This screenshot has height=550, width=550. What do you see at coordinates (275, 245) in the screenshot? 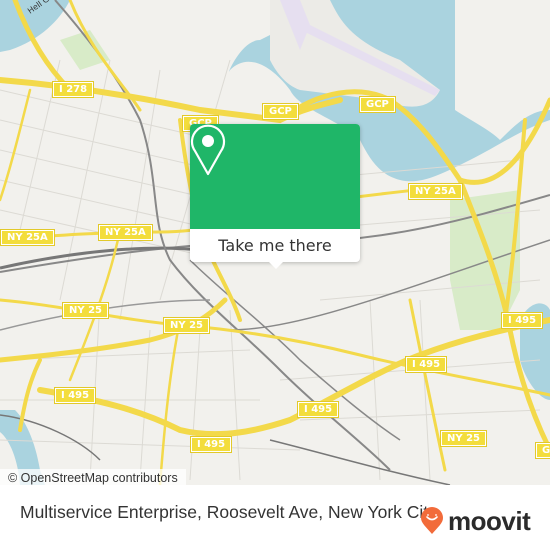
I see `take-me-there-button: Take me there` at bounding box center [275, 245].